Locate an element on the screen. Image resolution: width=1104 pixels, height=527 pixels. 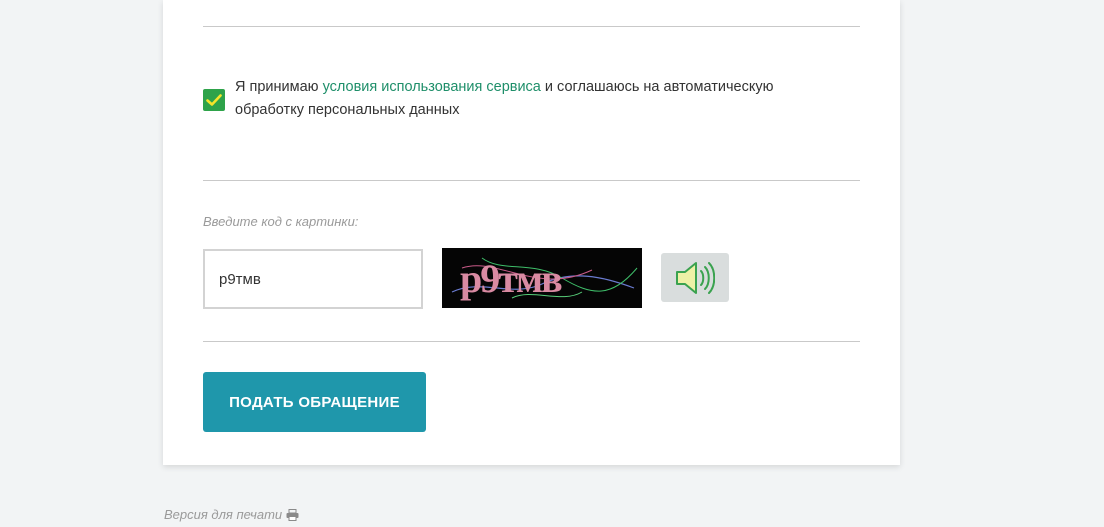
submit-button: ПОДАТЬ ОБРАЩЕНИЕ is located at coordinates (314, 402).